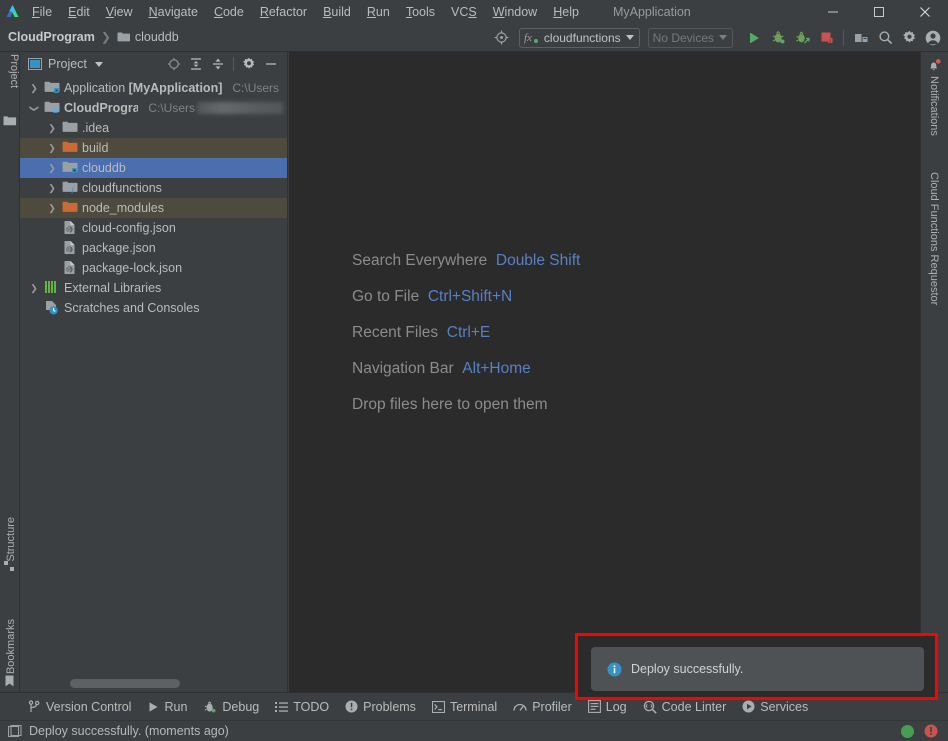  I want to click on tree-node-build: ❯ build, so click(153, 148).